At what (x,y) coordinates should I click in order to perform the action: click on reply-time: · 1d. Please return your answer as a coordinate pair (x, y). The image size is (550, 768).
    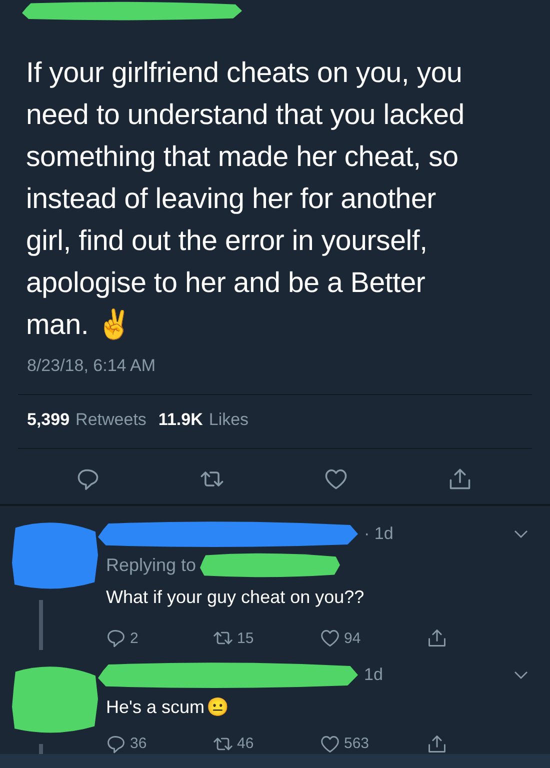
    Looking at the image, I should click on (379, 534).